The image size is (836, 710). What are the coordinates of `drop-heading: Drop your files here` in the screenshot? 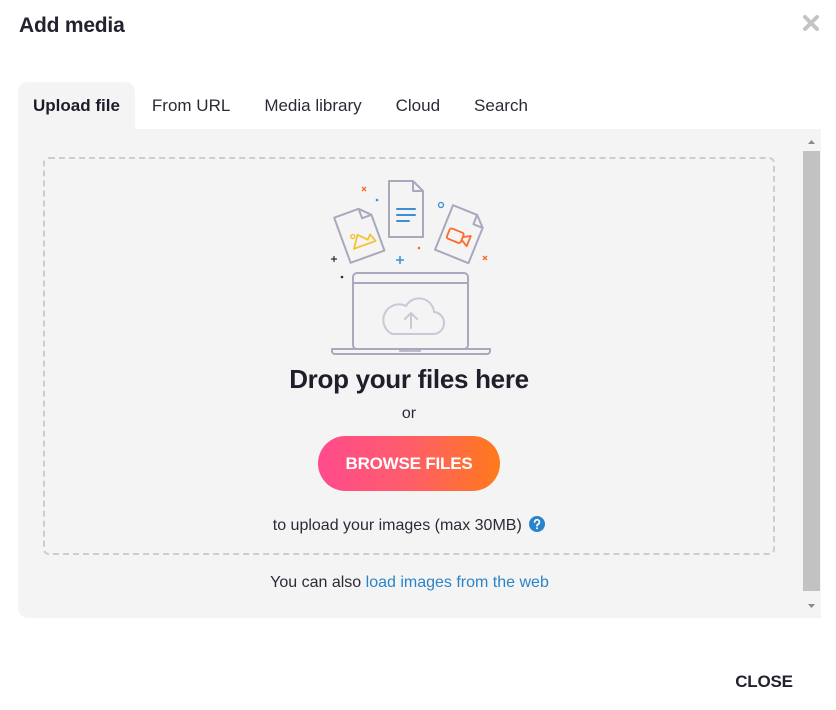 It's located at (409, 379).